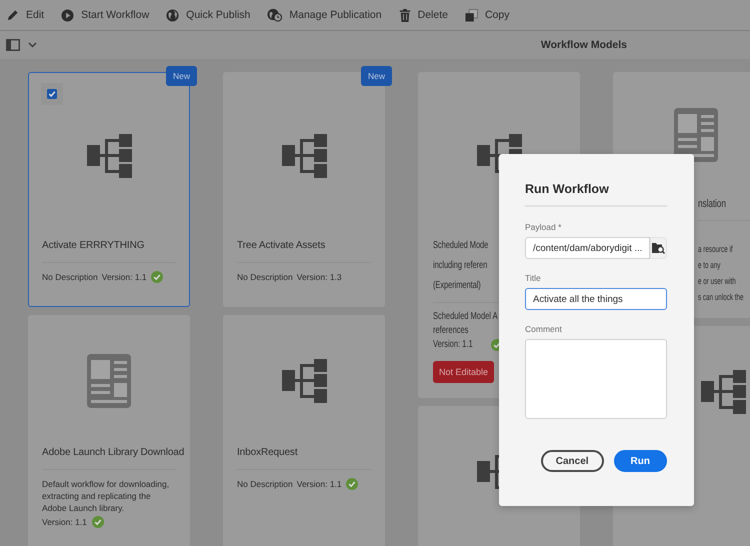 The image size is (750, 546). What do you see at coordinates (460, 266) in the screenshot?
I see `card-title: including referen` at bounding box center [460, 266].